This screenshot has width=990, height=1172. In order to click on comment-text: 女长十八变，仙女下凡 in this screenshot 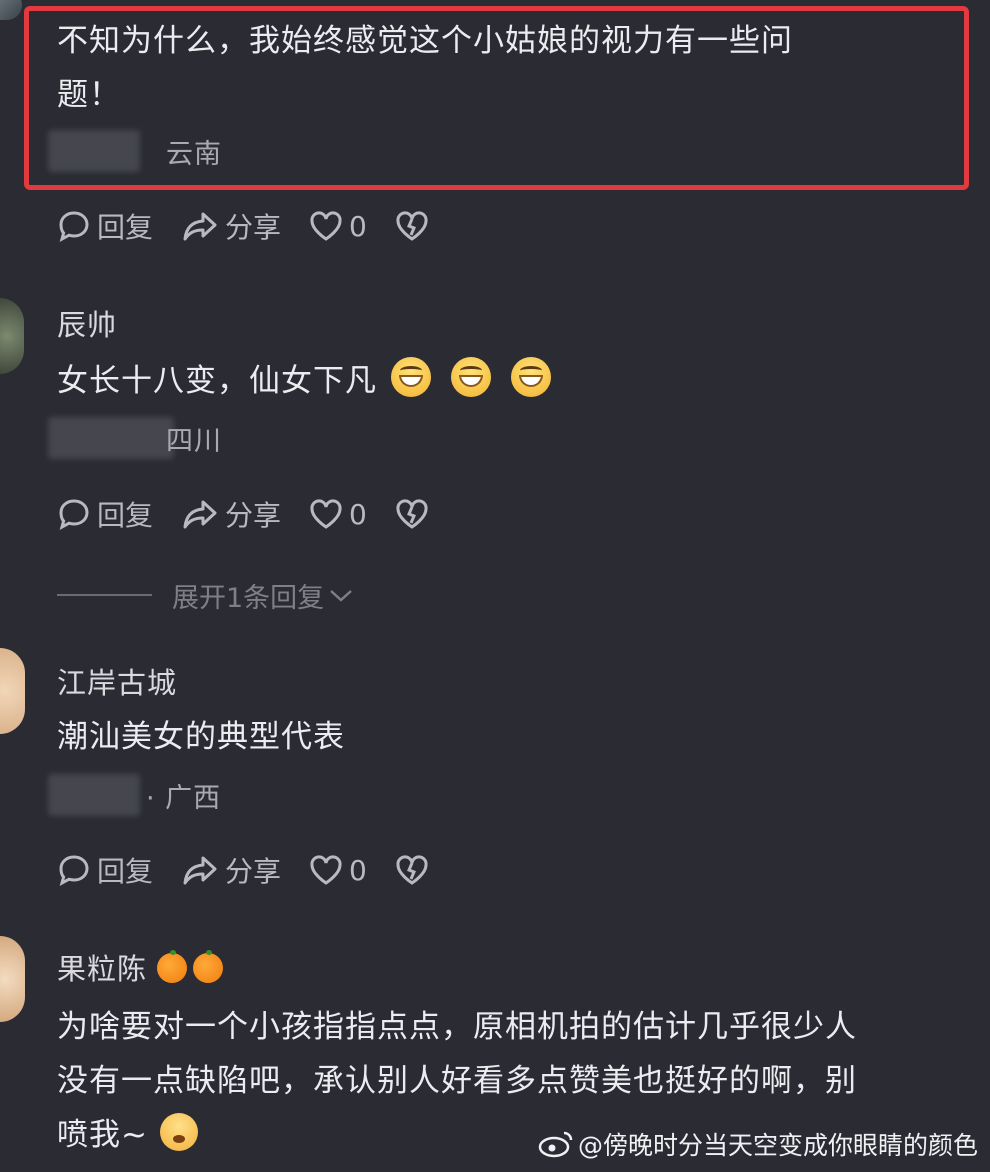, I will do `click(304, 381)`.